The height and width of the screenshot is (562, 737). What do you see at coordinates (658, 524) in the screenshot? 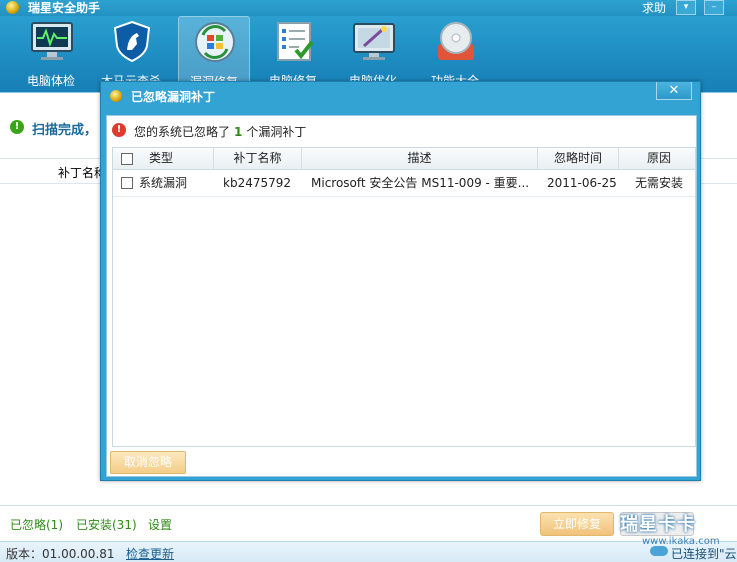
I see `watermark-text: 瑞星卡卡` at bounding box center [658, 524].